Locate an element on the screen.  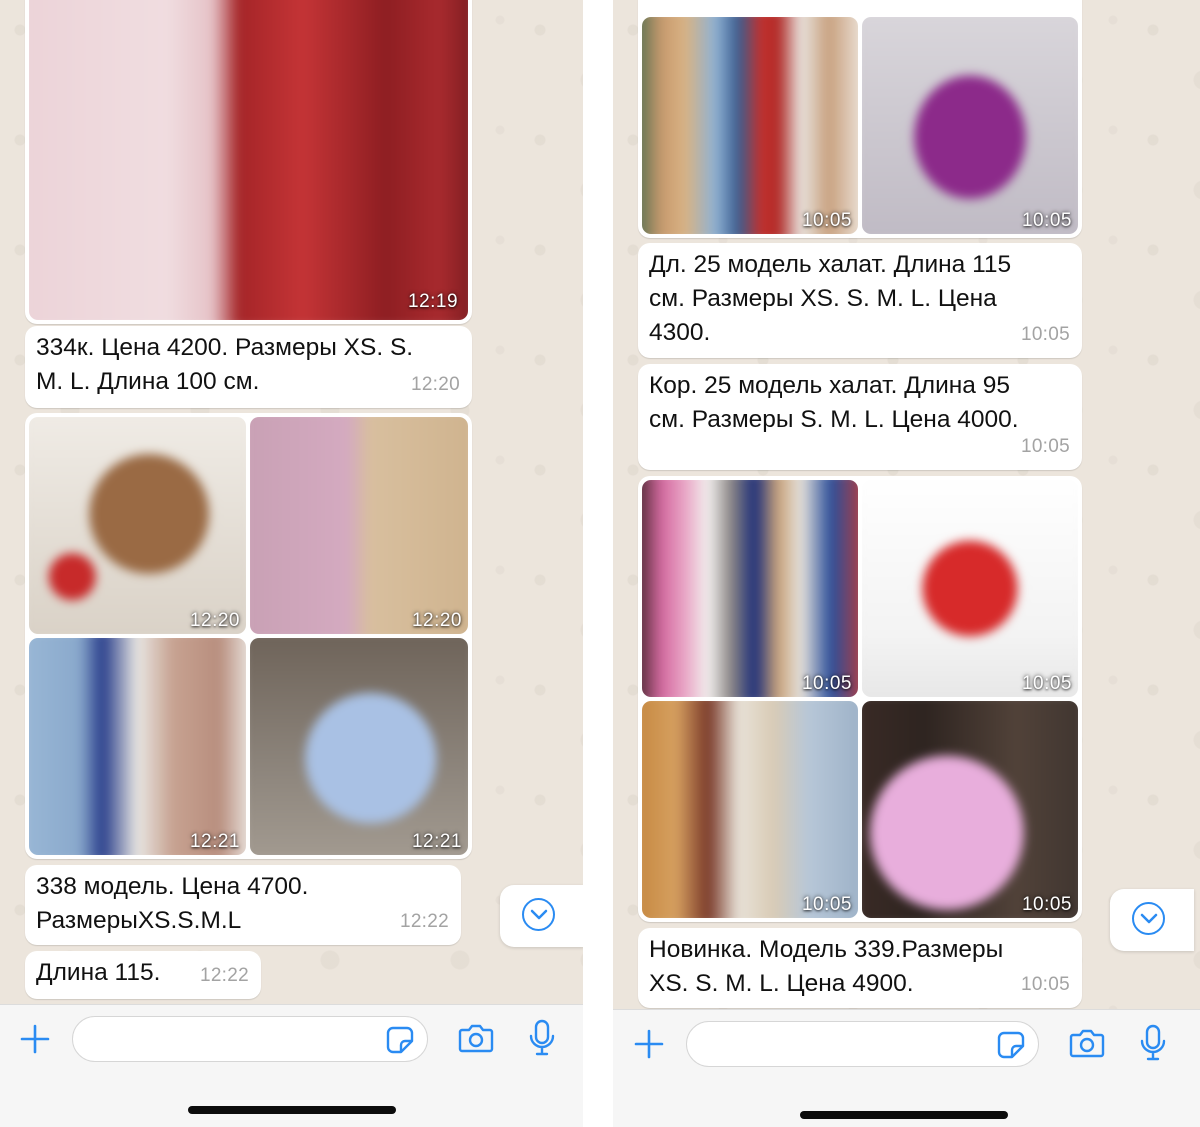
image-grid-bubble: 12:20 12:20 12:21 12:21 is located at coordinates (248, 636).